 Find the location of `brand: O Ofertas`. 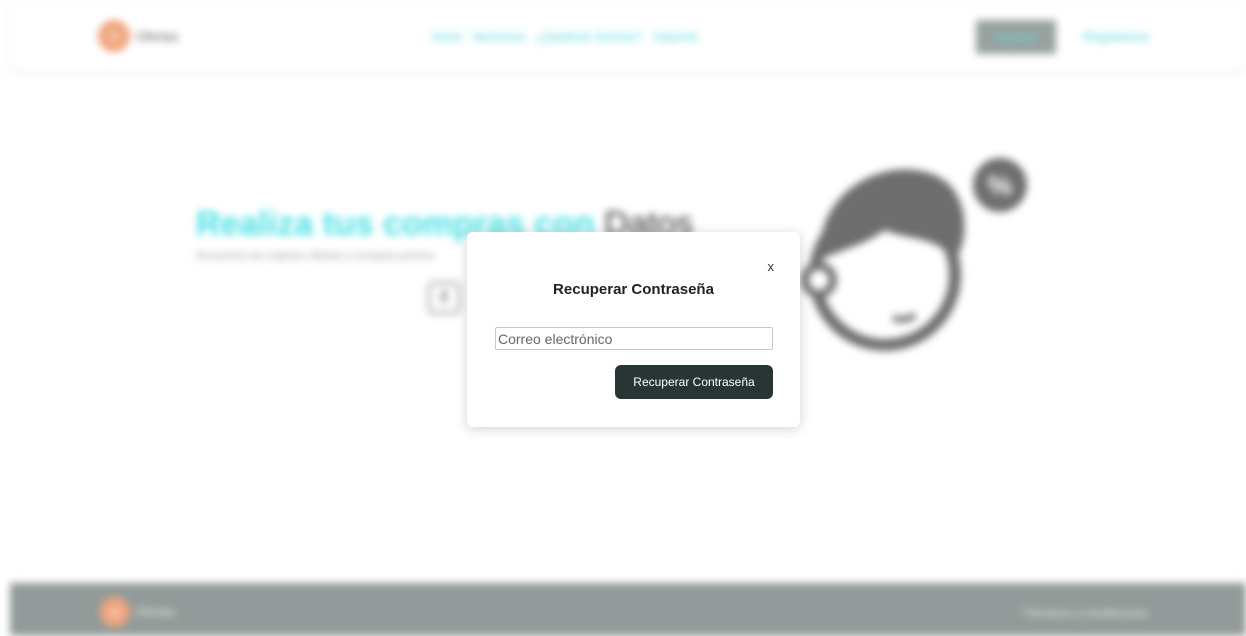

brand: O Ofertas is located at coordinates (138, 36).